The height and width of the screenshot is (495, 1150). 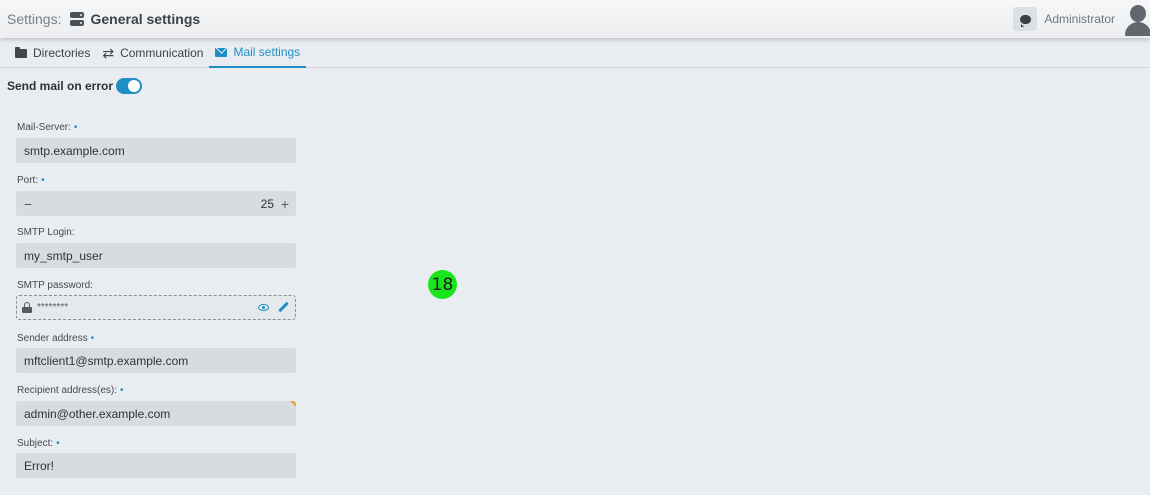 What do you see at coordinates (106, 360) in the screenshot?
I see `sender-address-value: mftclient1@smtp.example.com` at bounding box center [106, 360].